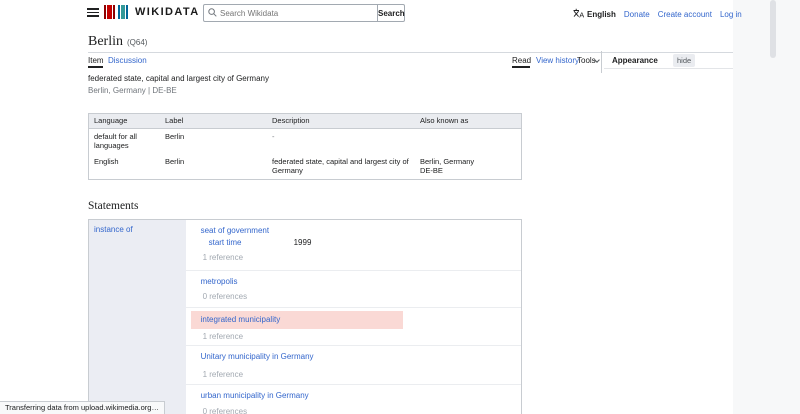 This screenshot has width=800, height=414. What do you see at coordinates (167, 12) in the screenshot?
I see `wikidata-logo-text: WIKIDATA` at bounding box center [167, 12].